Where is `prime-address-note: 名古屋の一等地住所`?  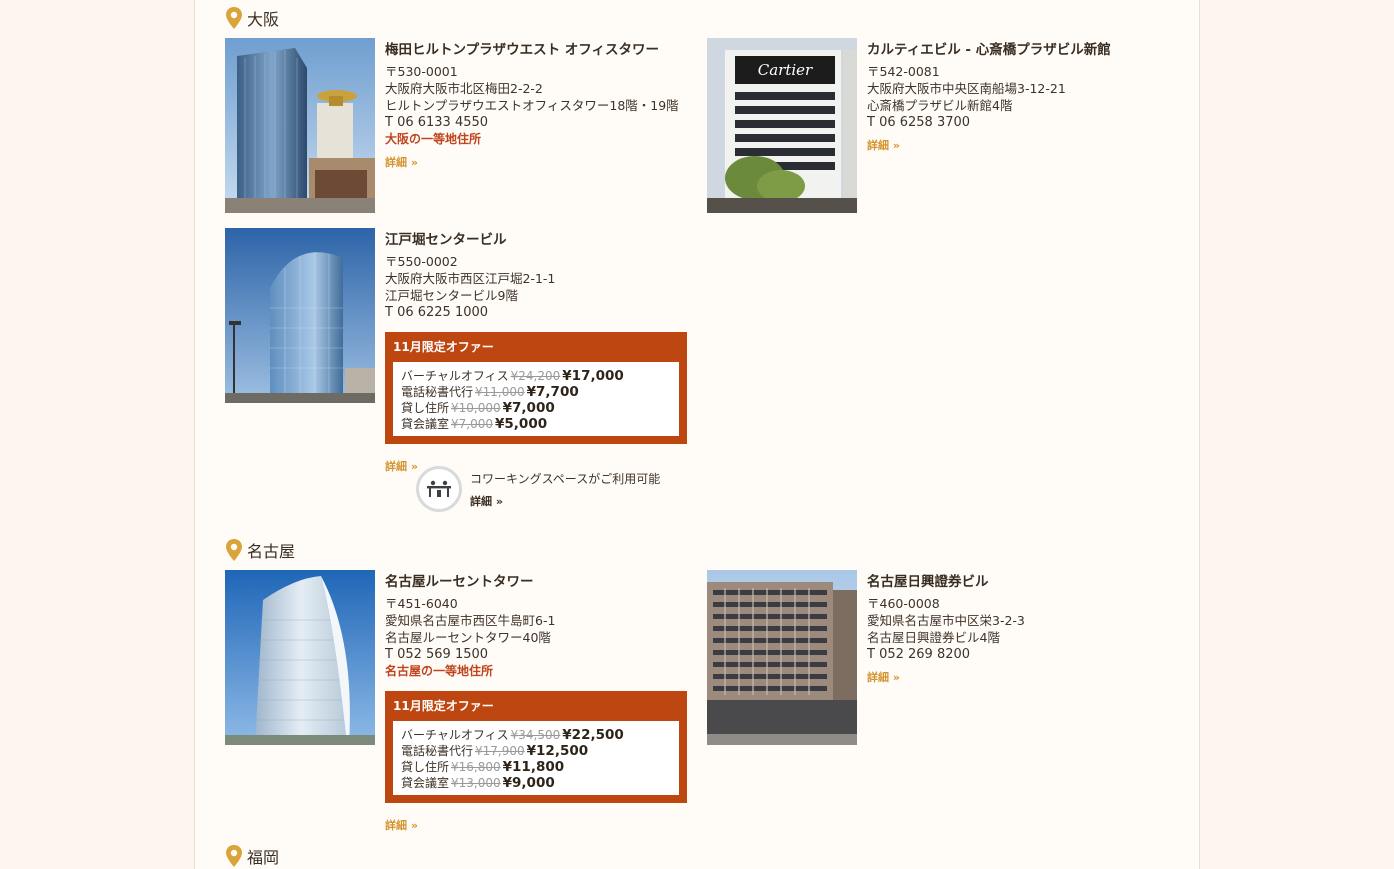 prime-address-note: 名古屋の一等地住所 is located at coordinates (439, 671).